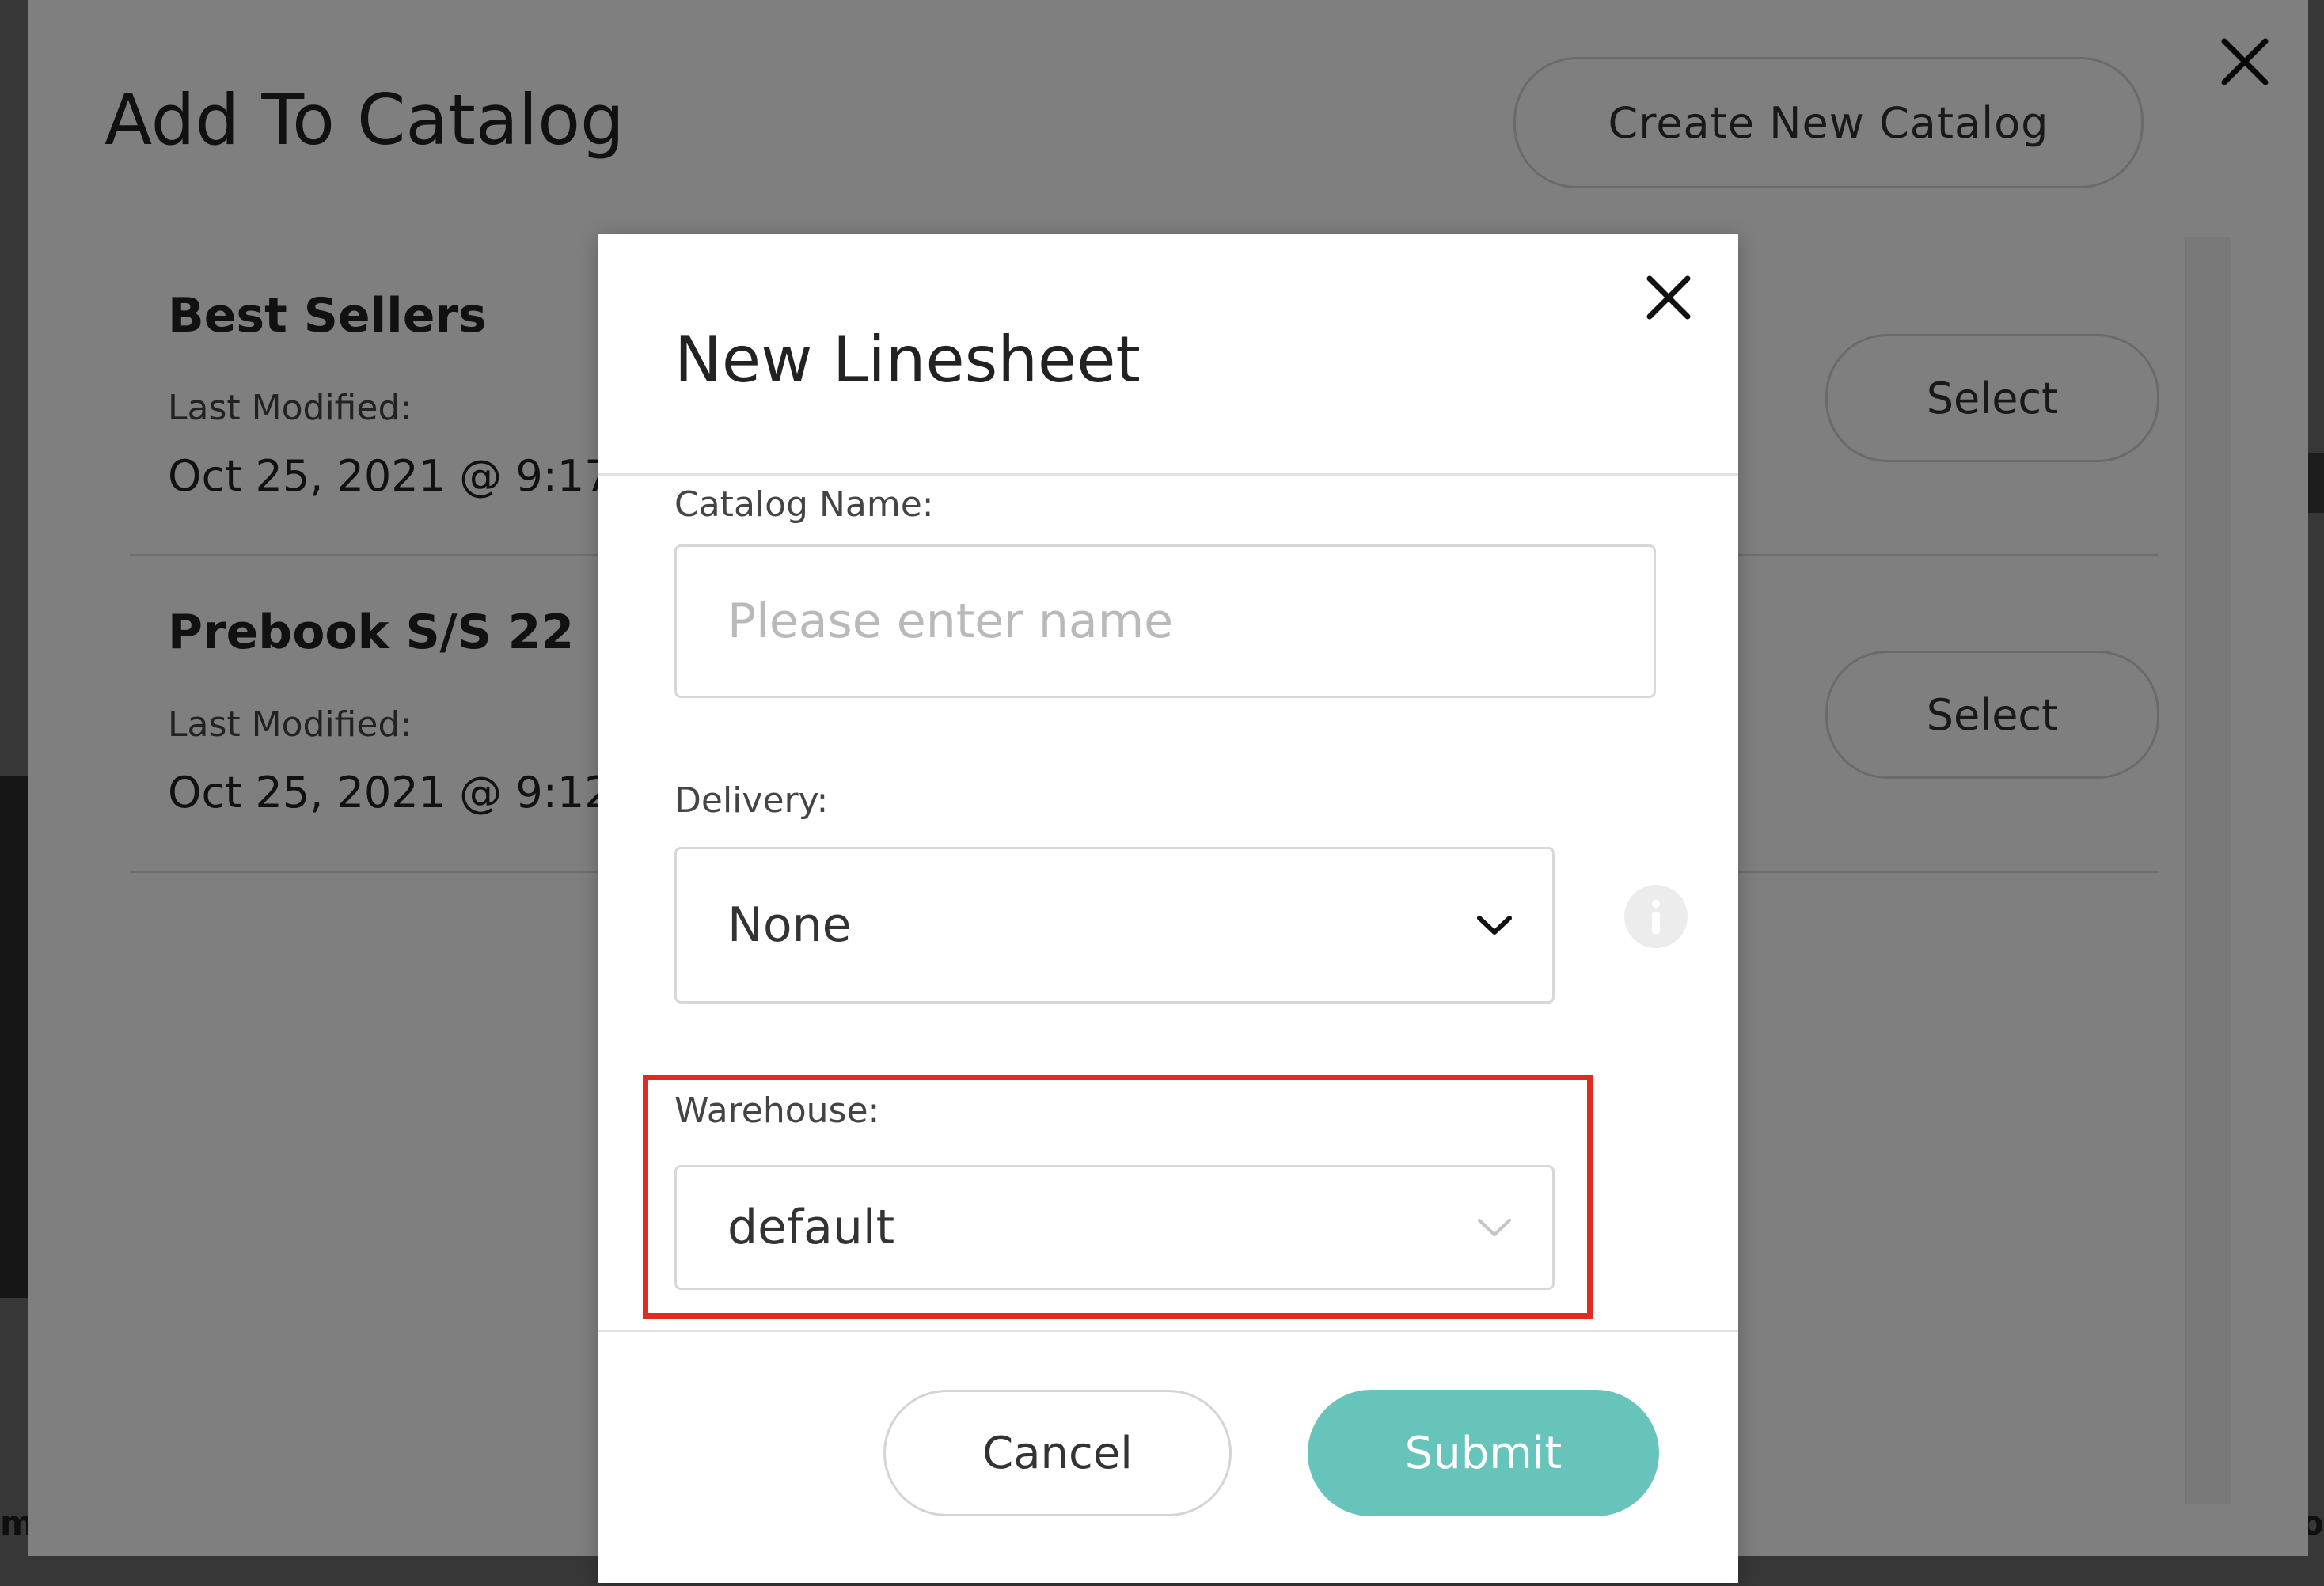 This screenshot has width=2324, height=1586. I want to click on footer-divider, so click(1168, 1331).